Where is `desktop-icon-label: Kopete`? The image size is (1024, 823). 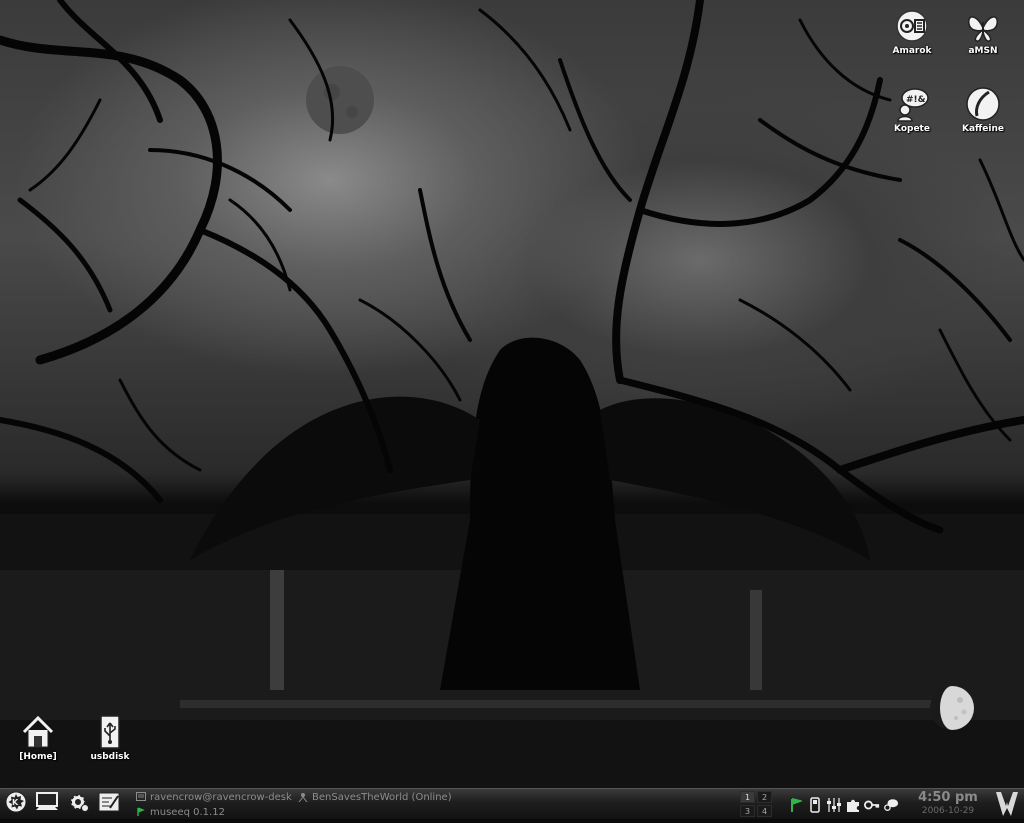 desktop-icon-label: Kopete is located at coordinates (912, 129).